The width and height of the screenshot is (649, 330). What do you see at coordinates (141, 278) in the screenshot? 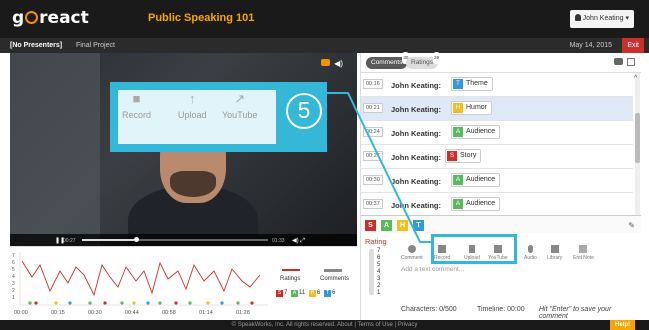
I see `ratings-series-line` at bounding box center [141, 278].